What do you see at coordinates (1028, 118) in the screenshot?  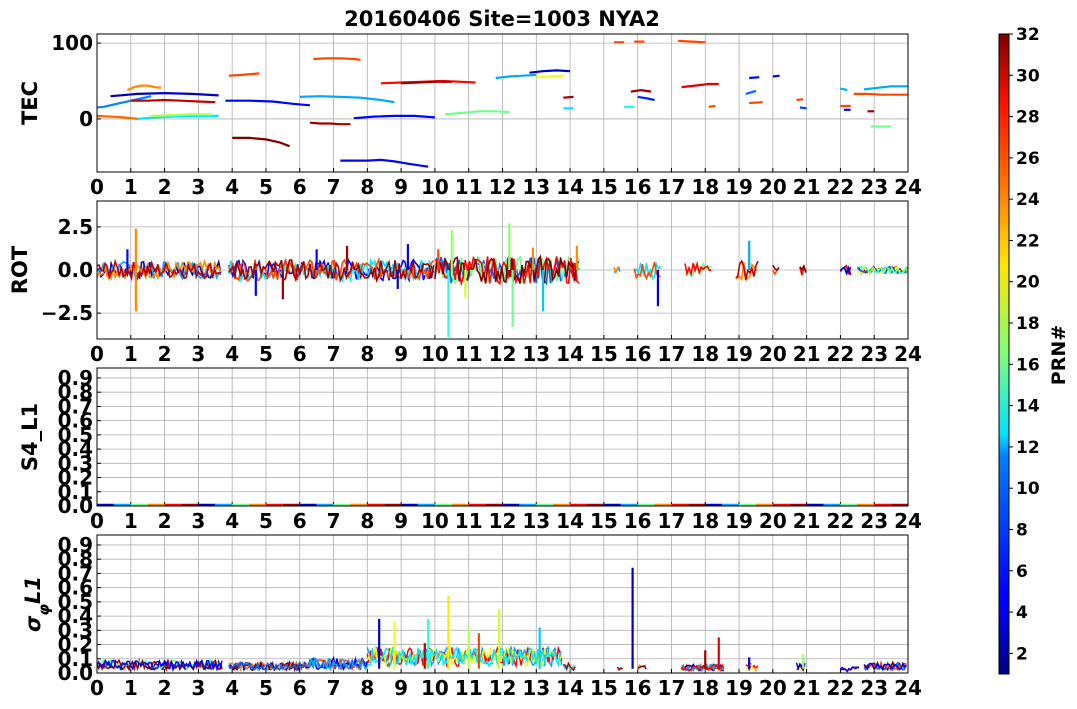 I see `colorbar-tick-label: 28` at bounding box center [1028, 118].